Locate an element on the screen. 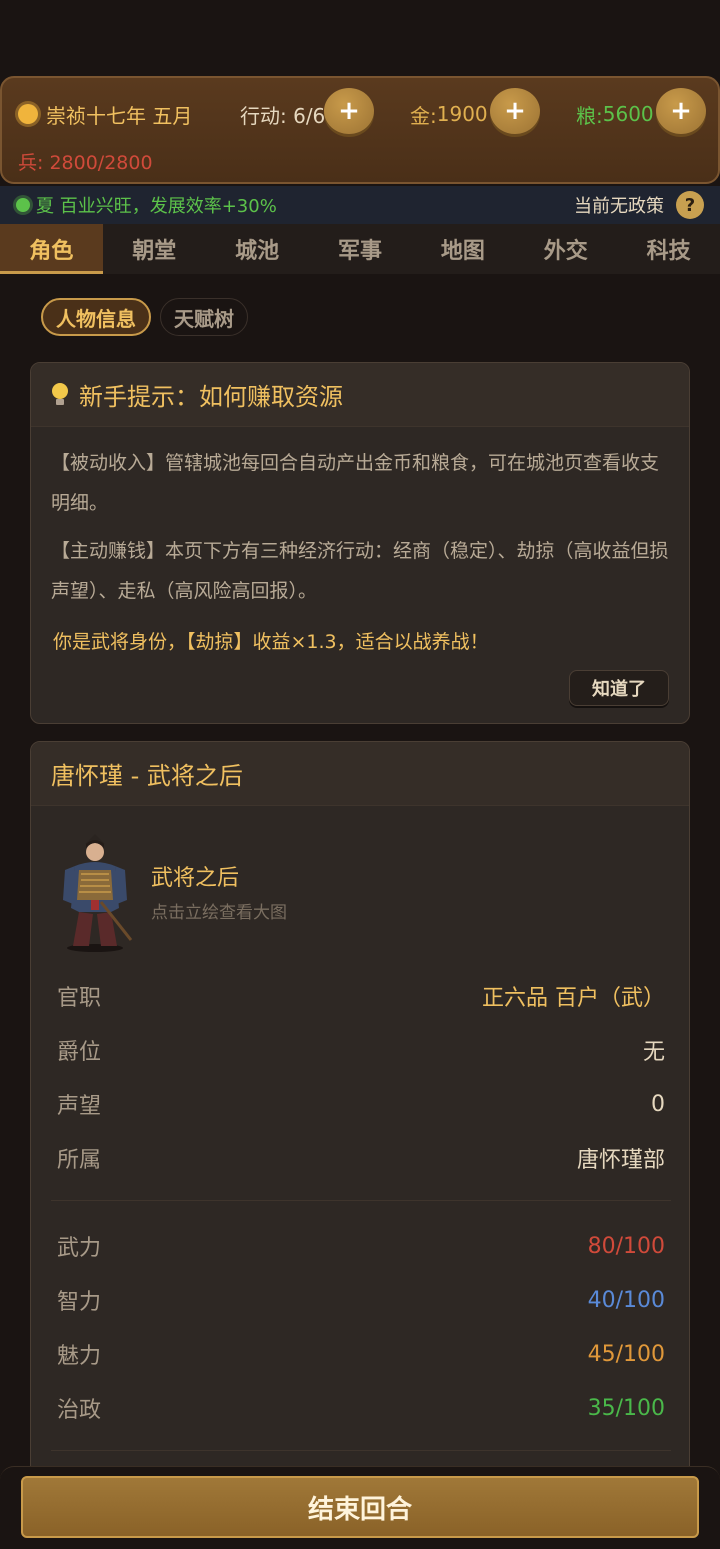 Image resolution: width=720 pixels, height=1549 pixels. tab-military: 军事 is located at coordinates (360, 249).